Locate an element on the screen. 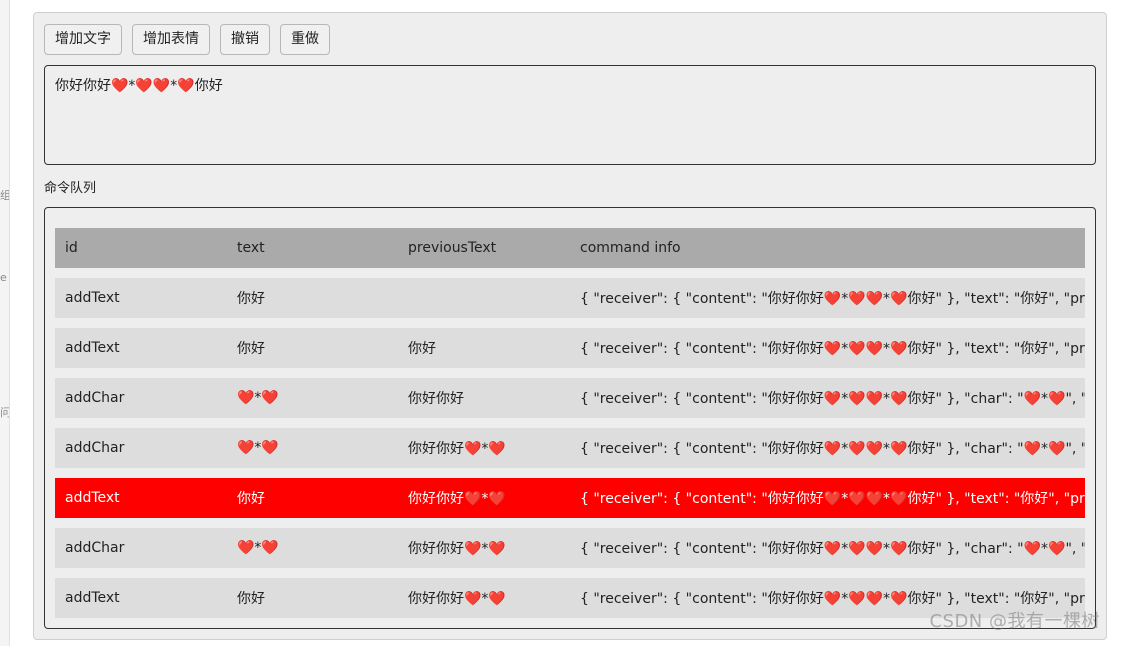 The width and height of the screenshot is (1121, 646). column-header-command-info: command info is located at coordinates (630, 248).